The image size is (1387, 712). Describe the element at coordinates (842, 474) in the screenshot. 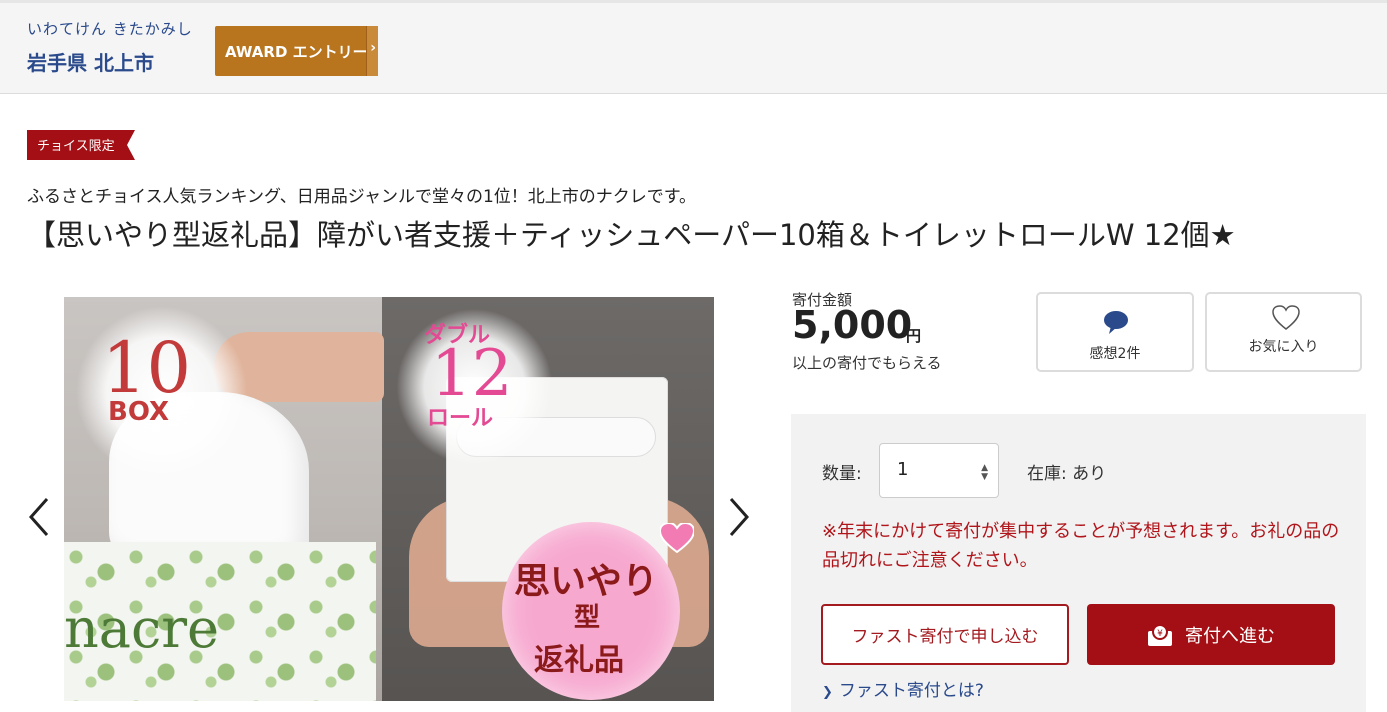

I see `quantity-label: 数量:` at that location.